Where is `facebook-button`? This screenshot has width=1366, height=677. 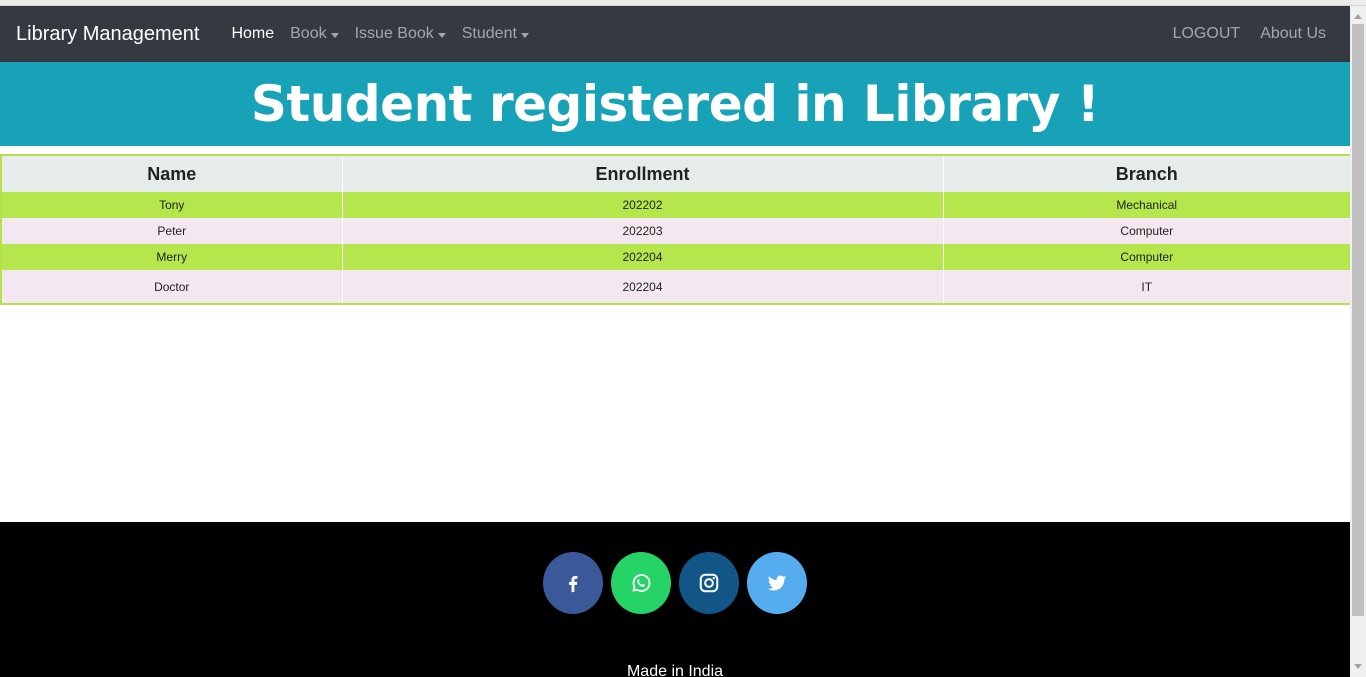
facebook-button is located at coordinates (573, 583).